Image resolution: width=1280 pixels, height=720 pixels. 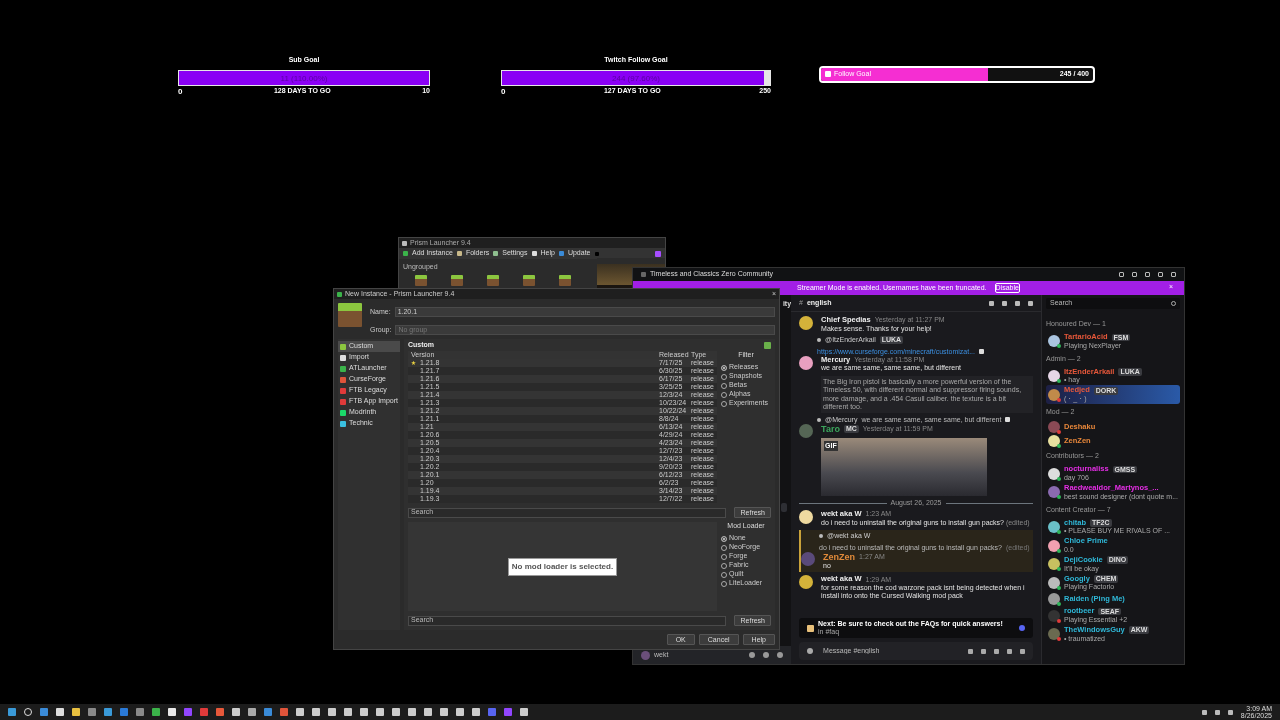 I want to click on author-name: Taro, so click(x=830, y=428).